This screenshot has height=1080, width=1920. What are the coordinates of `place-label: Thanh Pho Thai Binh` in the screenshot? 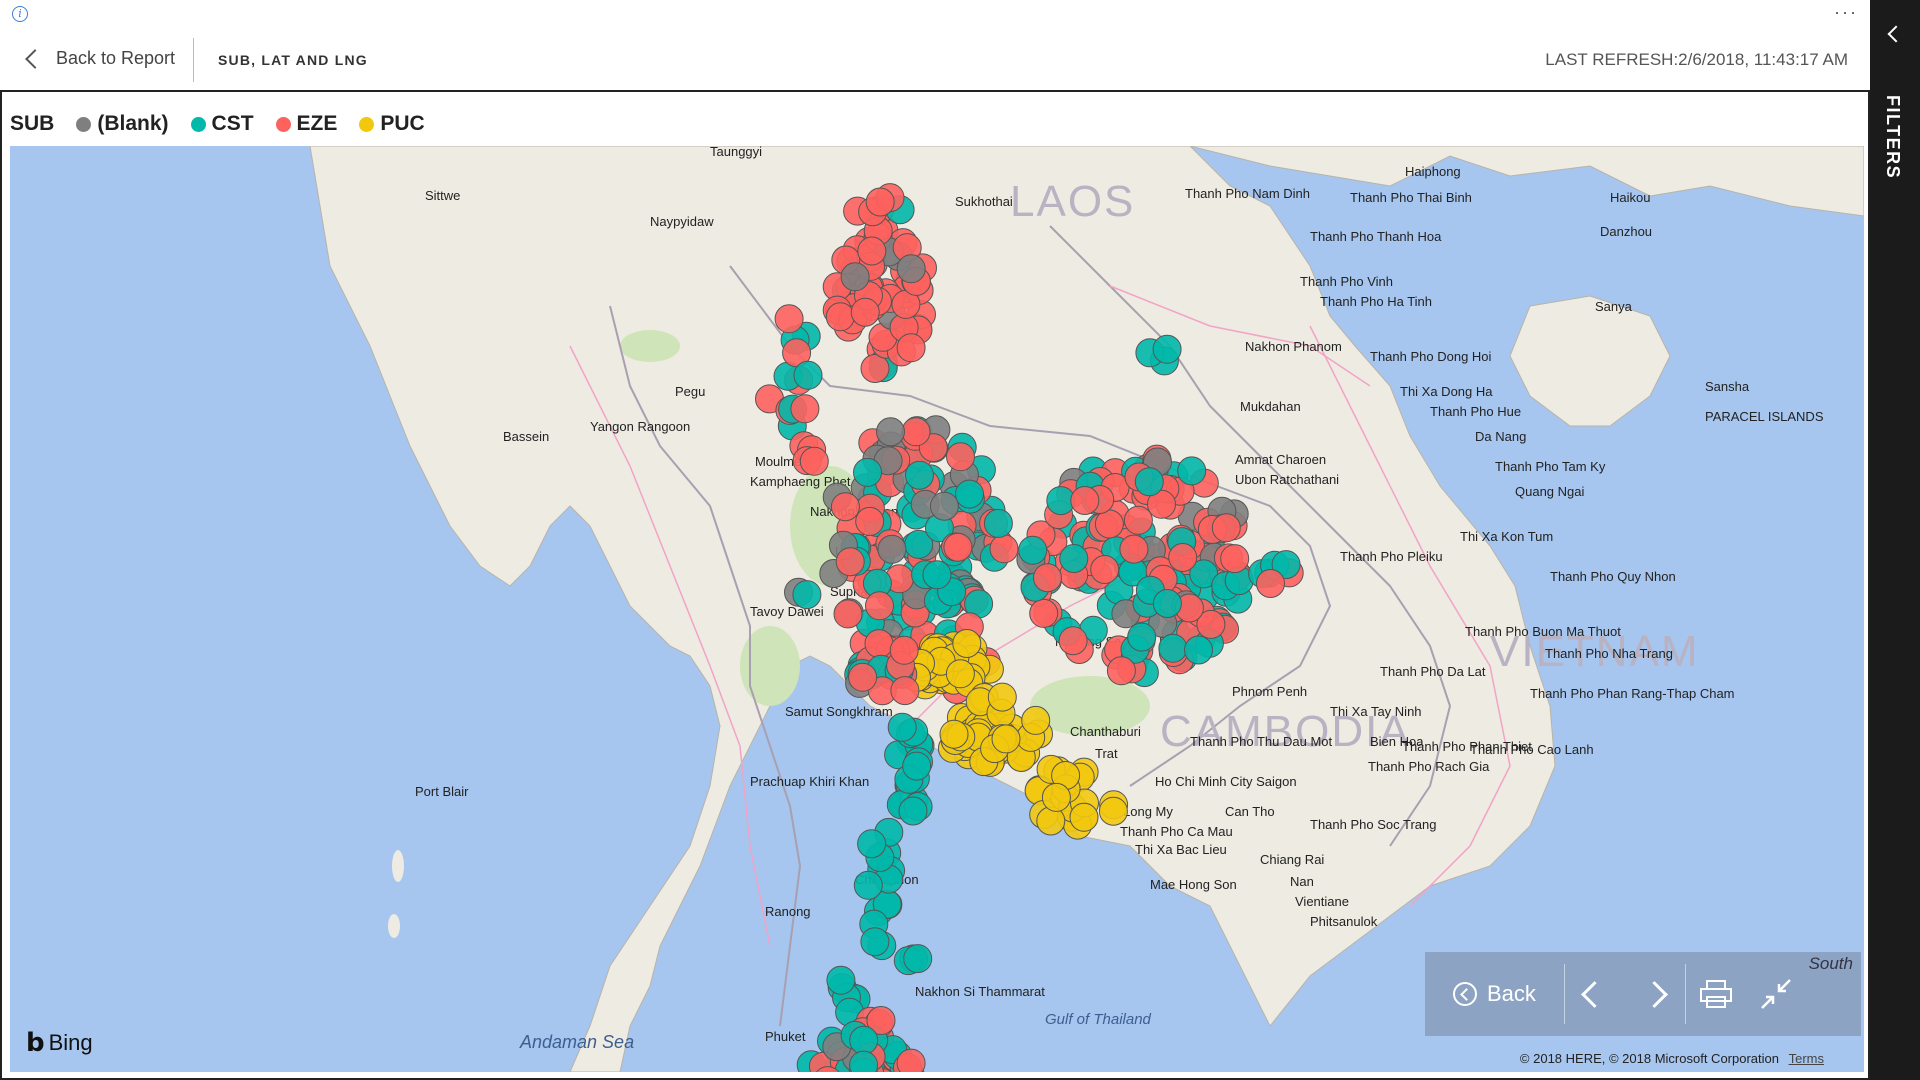 It's located at (1411, 197).